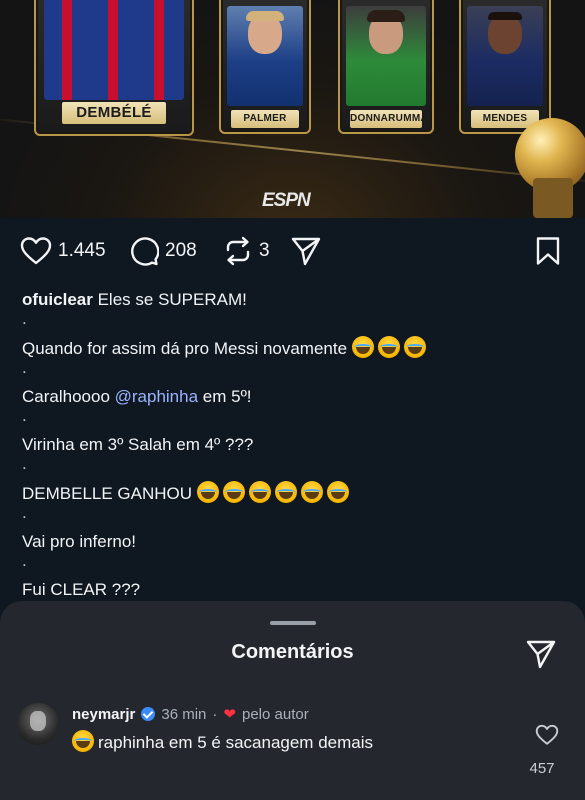 The height and width of the screenshot is (800, 585). I want to click on bookmark-icon, so click(548, 251).